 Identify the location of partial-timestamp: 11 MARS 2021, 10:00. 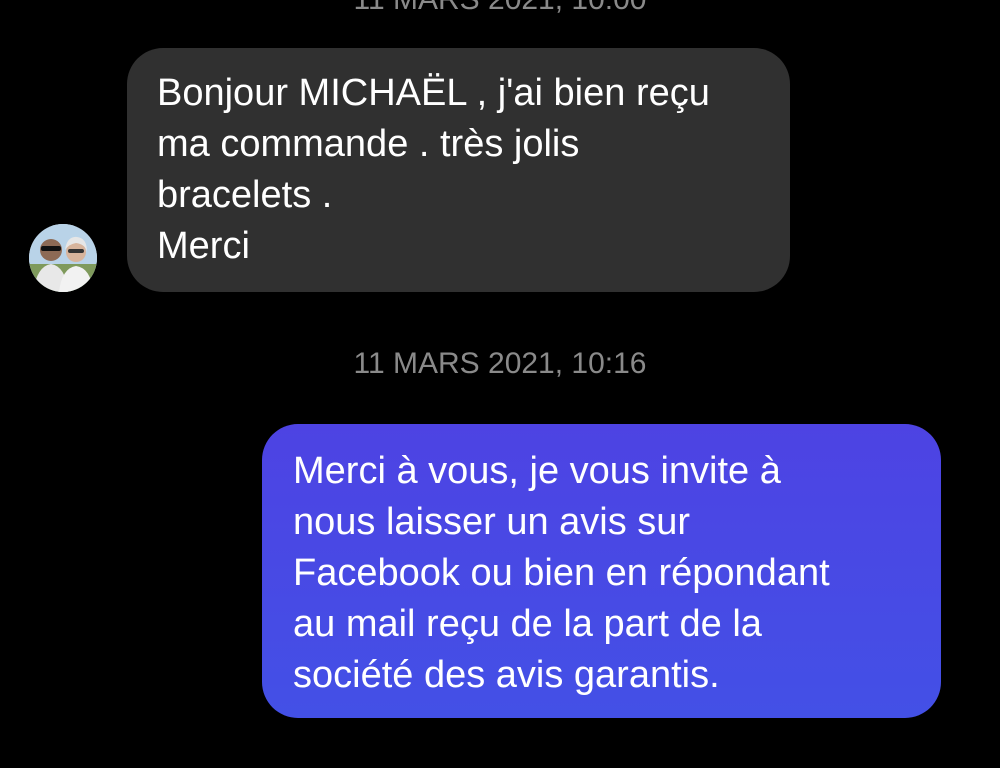
(500, 9).